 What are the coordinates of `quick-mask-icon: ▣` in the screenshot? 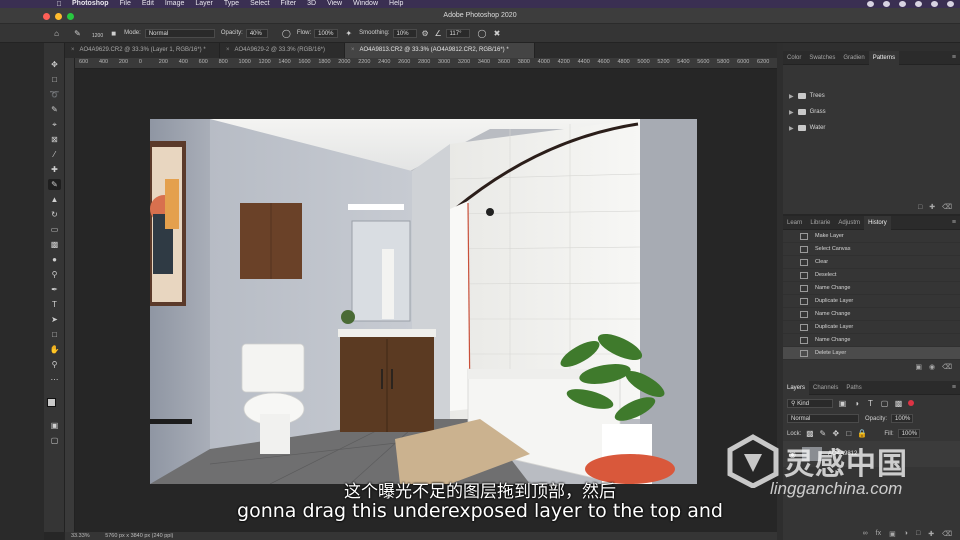 It's located at (54, 425).